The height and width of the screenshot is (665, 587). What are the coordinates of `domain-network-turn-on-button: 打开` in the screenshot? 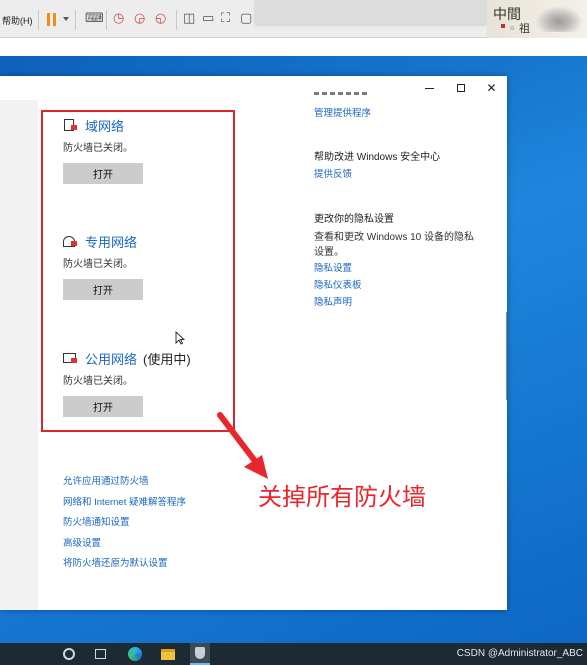 It's located at (103, 173).